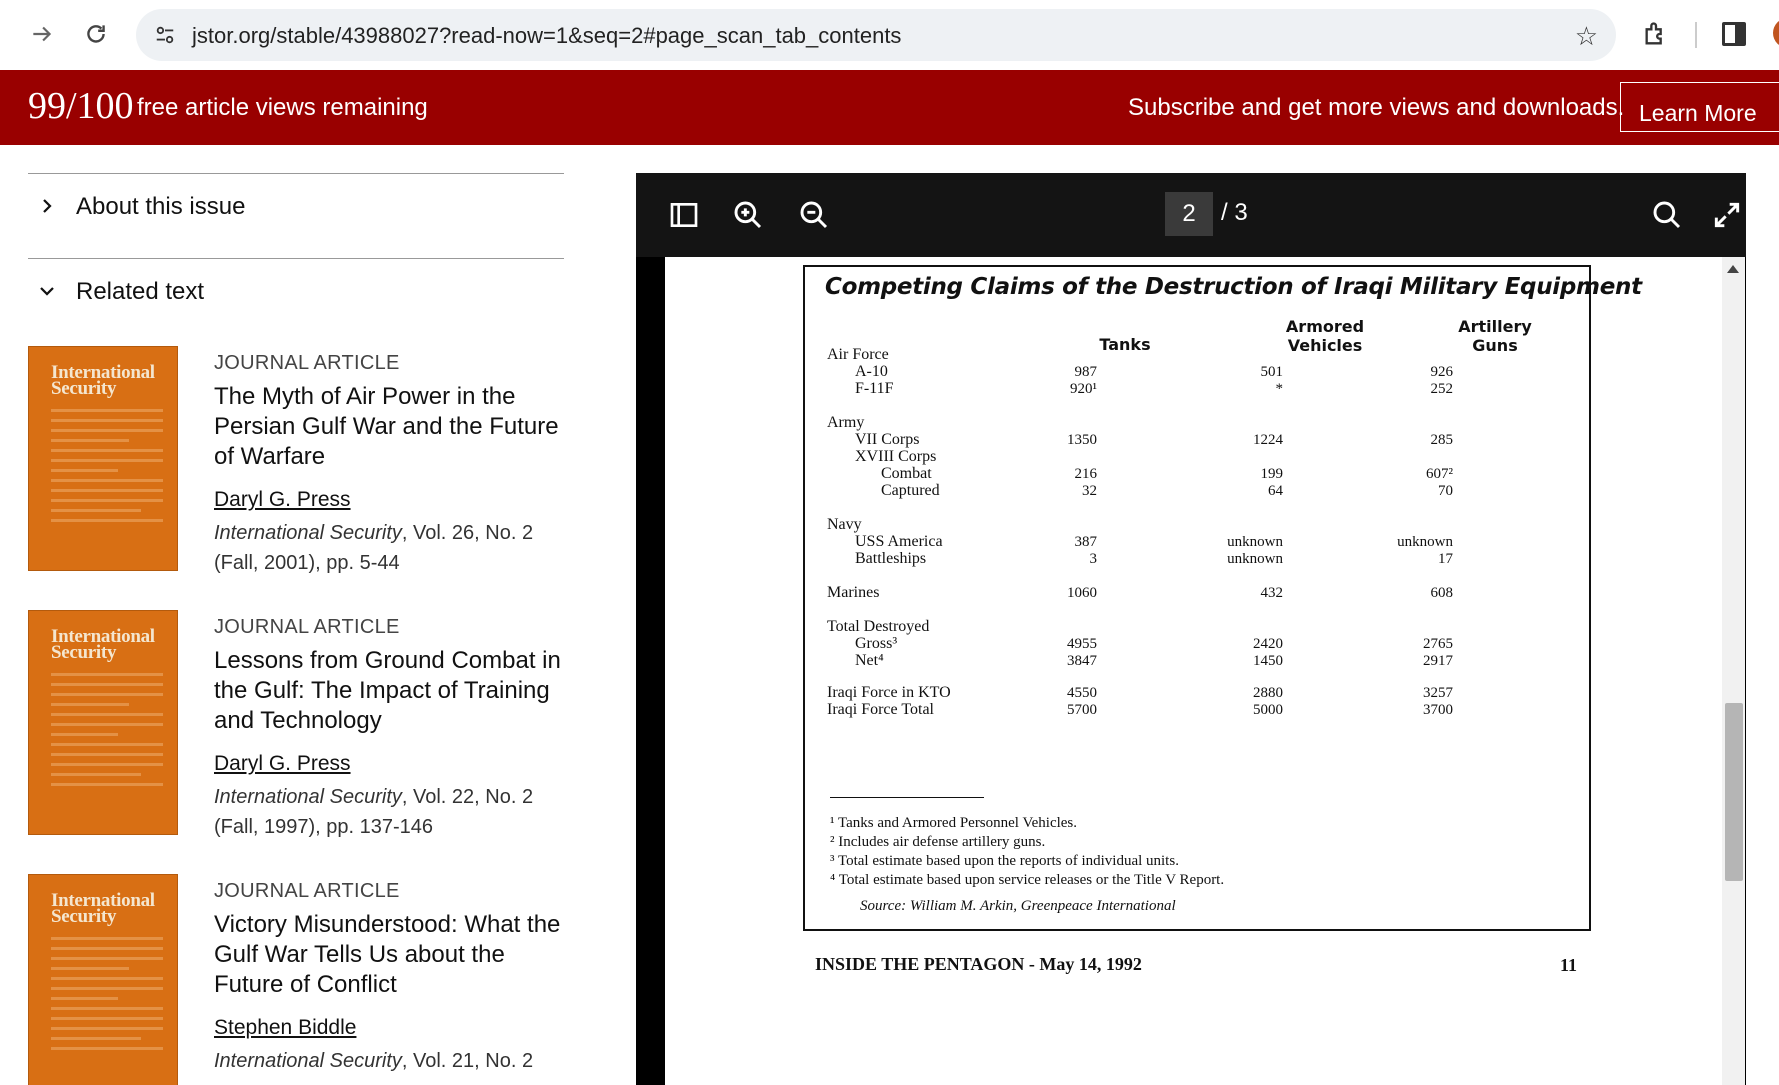  I want to click on views-count: 99/100, so click(81, 106).